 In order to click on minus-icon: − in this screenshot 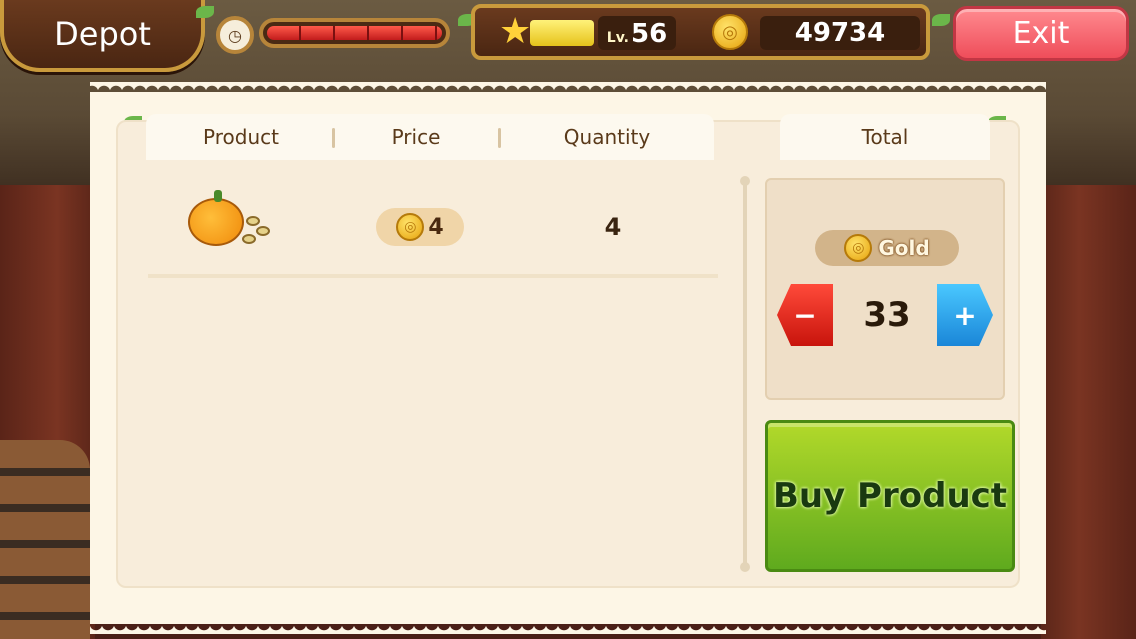, I will do `click(805, 315)`.